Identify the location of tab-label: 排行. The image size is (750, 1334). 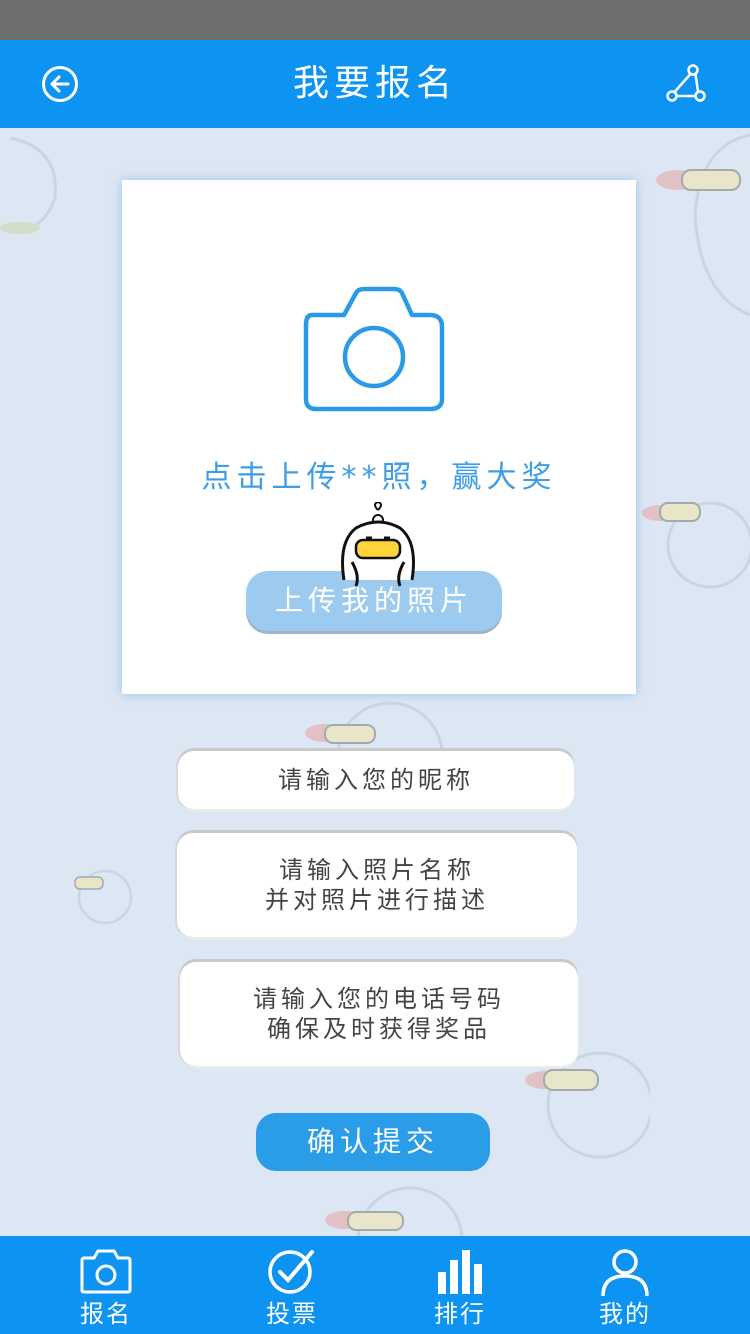
(460, 1314).